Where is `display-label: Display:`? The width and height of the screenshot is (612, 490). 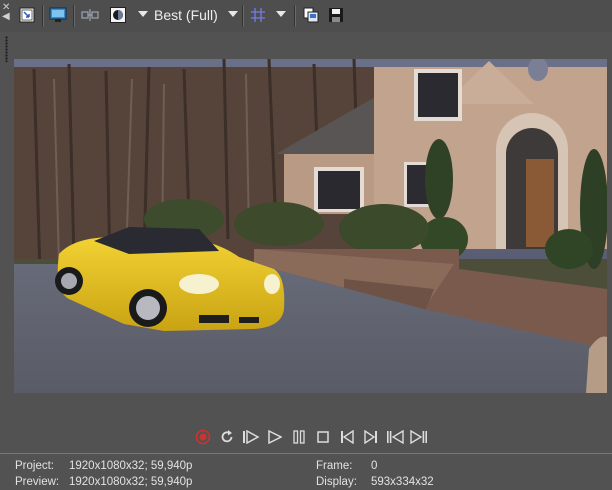 display-label: Display: is located at coordinates (336, 482).